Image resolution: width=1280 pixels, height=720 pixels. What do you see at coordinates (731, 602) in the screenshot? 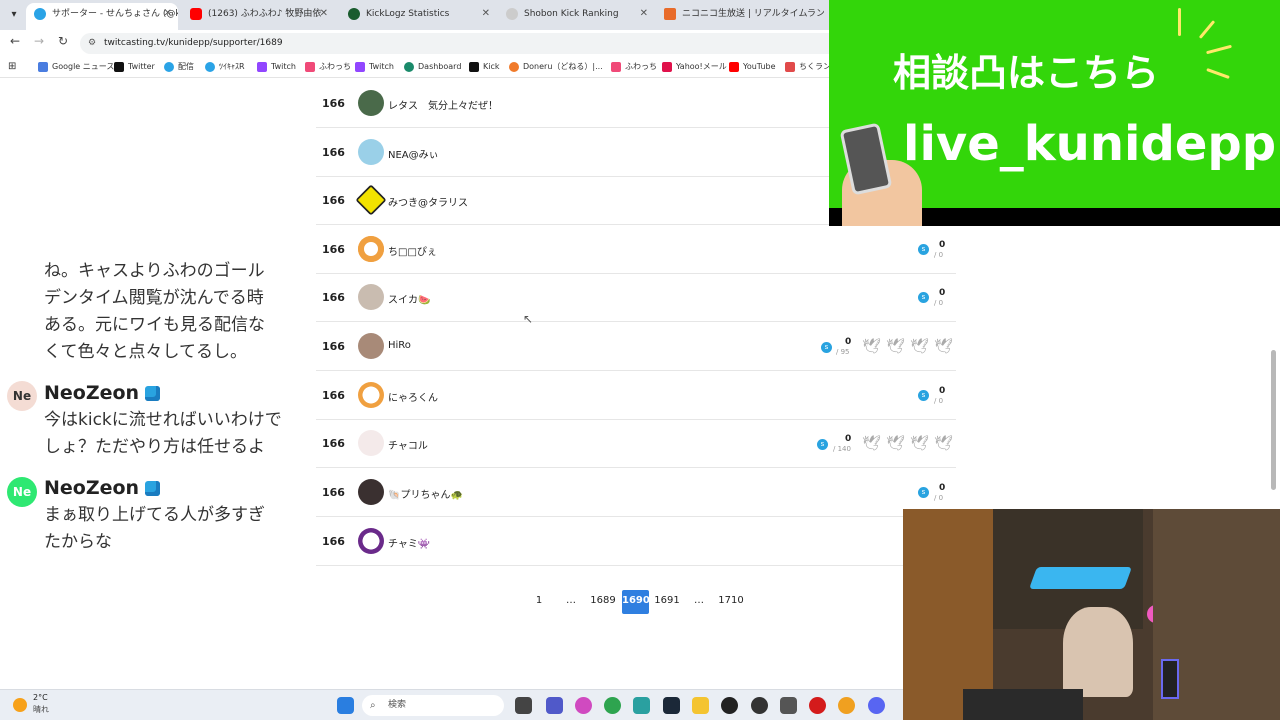
I see `page-link: 1710` at bounding box center [731, 602].